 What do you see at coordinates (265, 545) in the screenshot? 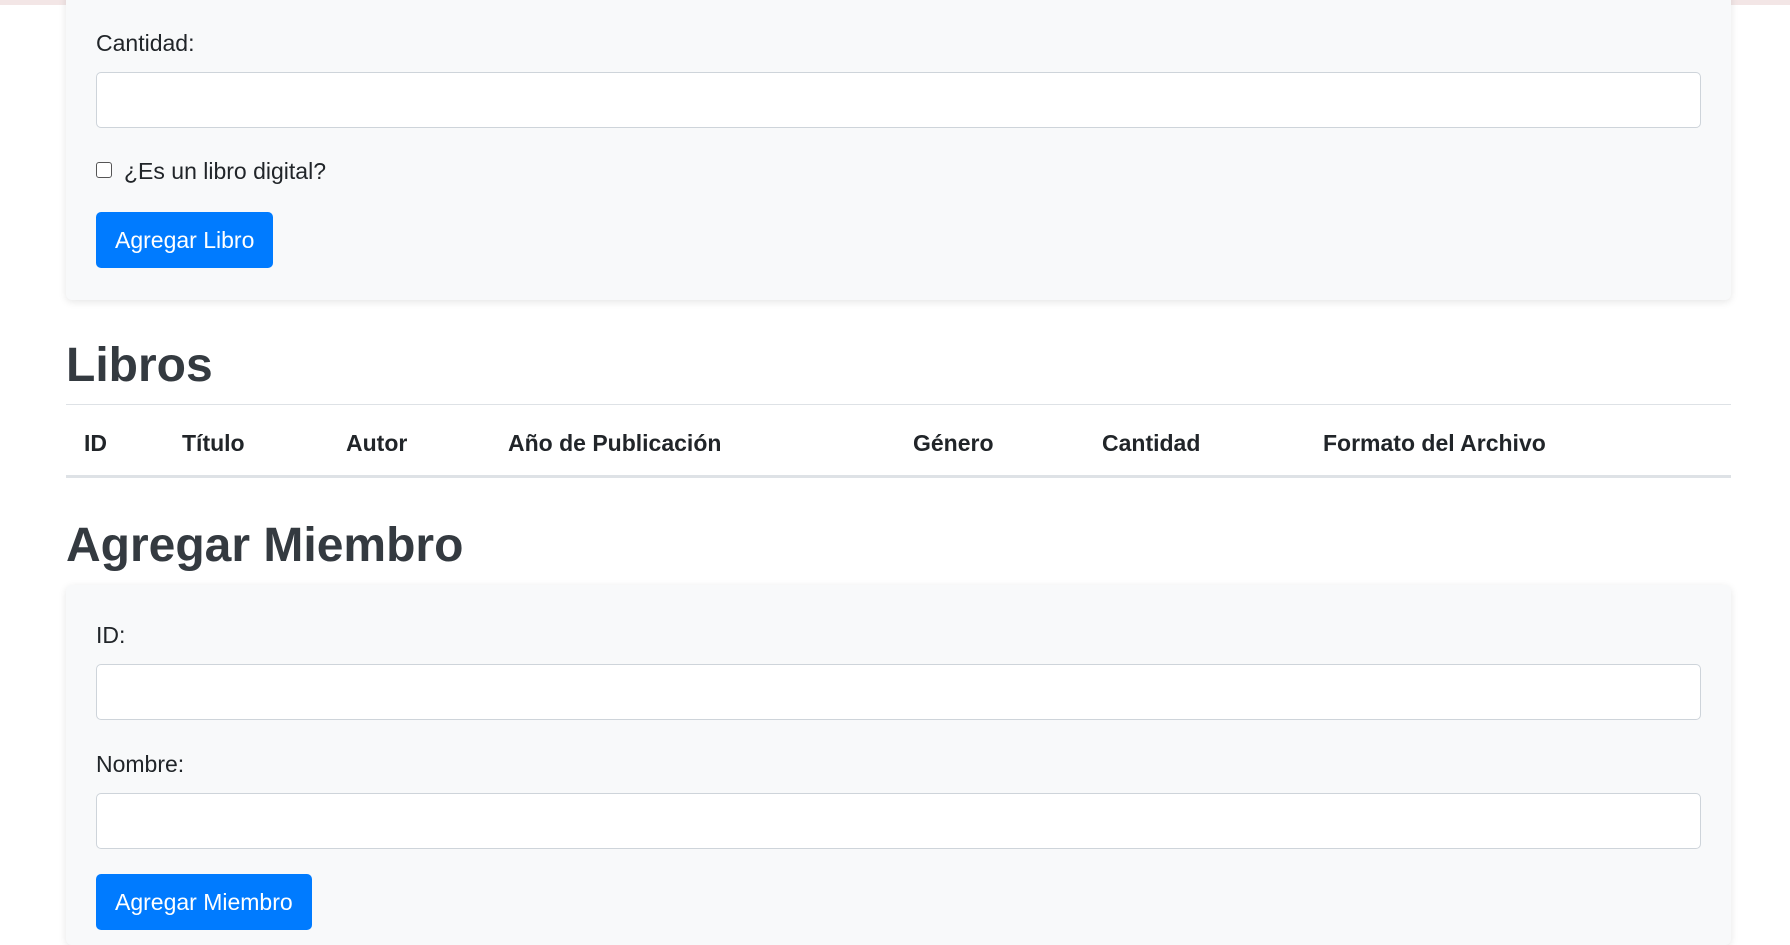
I see `add-member-title: Agregar Miembro` at bounding box center [265, 545].